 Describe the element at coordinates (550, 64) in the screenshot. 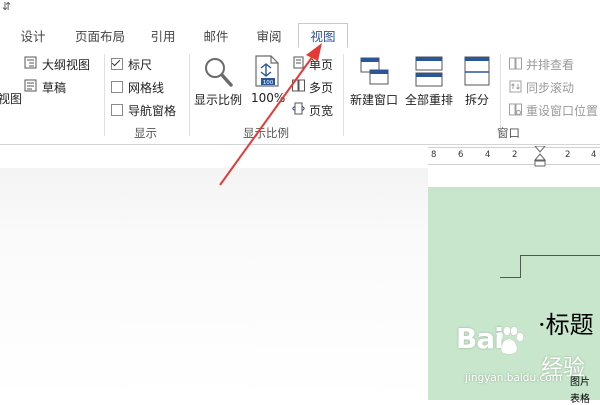

I see `view-side-by-side-button: 并排查看` at that location.